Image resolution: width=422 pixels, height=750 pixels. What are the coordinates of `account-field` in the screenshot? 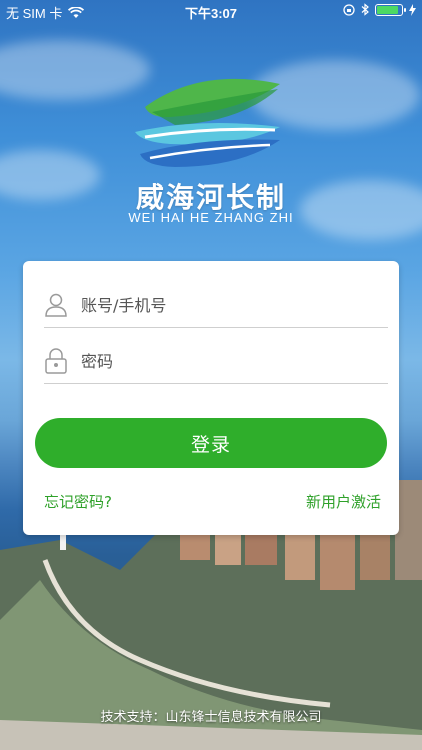 It's located at (216, 305).